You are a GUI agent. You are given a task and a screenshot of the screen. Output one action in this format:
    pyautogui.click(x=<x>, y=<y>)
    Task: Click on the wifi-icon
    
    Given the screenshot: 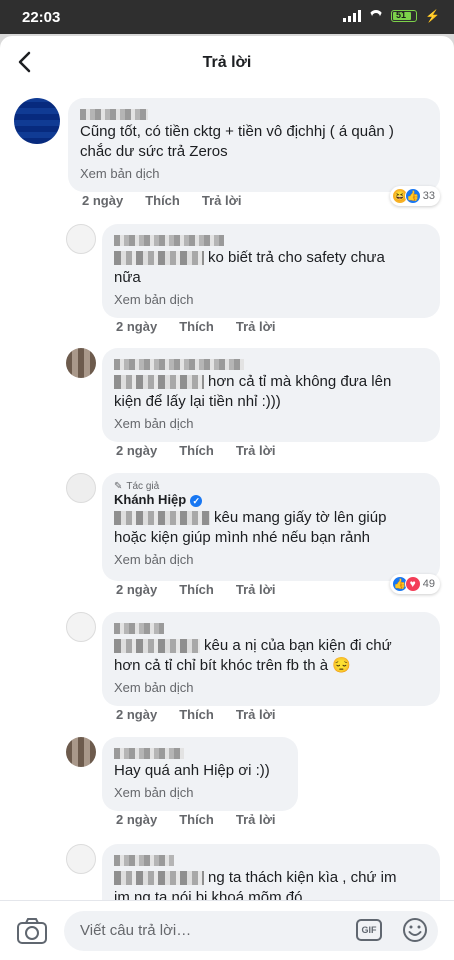 What is the action you would take?
    pyautogui.click(x=376, y=16)
    